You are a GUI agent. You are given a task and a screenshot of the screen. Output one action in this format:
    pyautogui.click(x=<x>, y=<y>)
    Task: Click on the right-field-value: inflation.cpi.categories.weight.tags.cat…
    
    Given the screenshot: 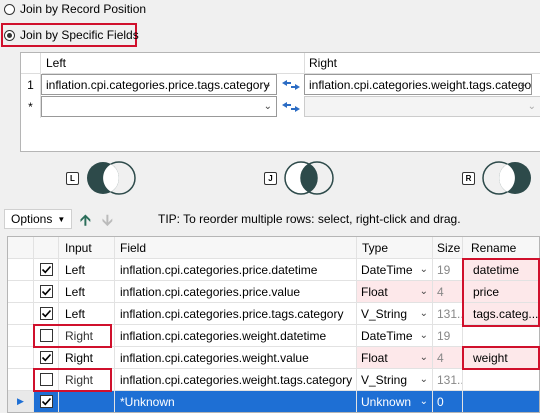 What is the action you would take?
    pyautogui.click(x=420, y=84)
    